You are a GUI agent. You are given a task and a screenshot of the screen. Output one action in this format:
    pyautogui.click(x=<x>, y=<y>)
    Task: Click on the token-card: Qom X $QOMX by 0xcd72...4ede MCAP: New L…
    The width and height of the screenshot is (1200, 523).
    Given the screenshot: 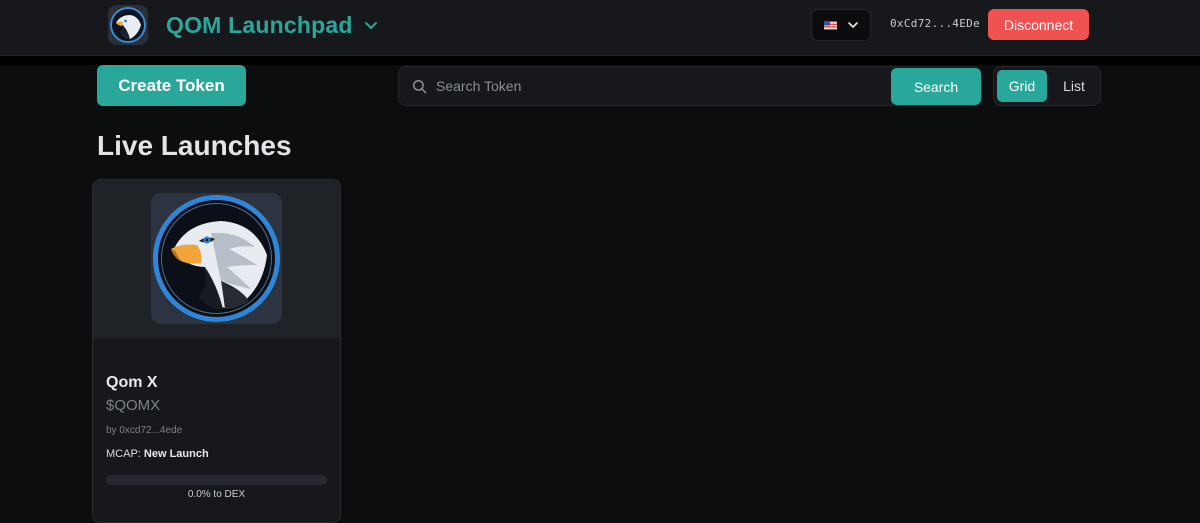 What is the action you would take?
    pyautogui.click(x=216, y=351)
    